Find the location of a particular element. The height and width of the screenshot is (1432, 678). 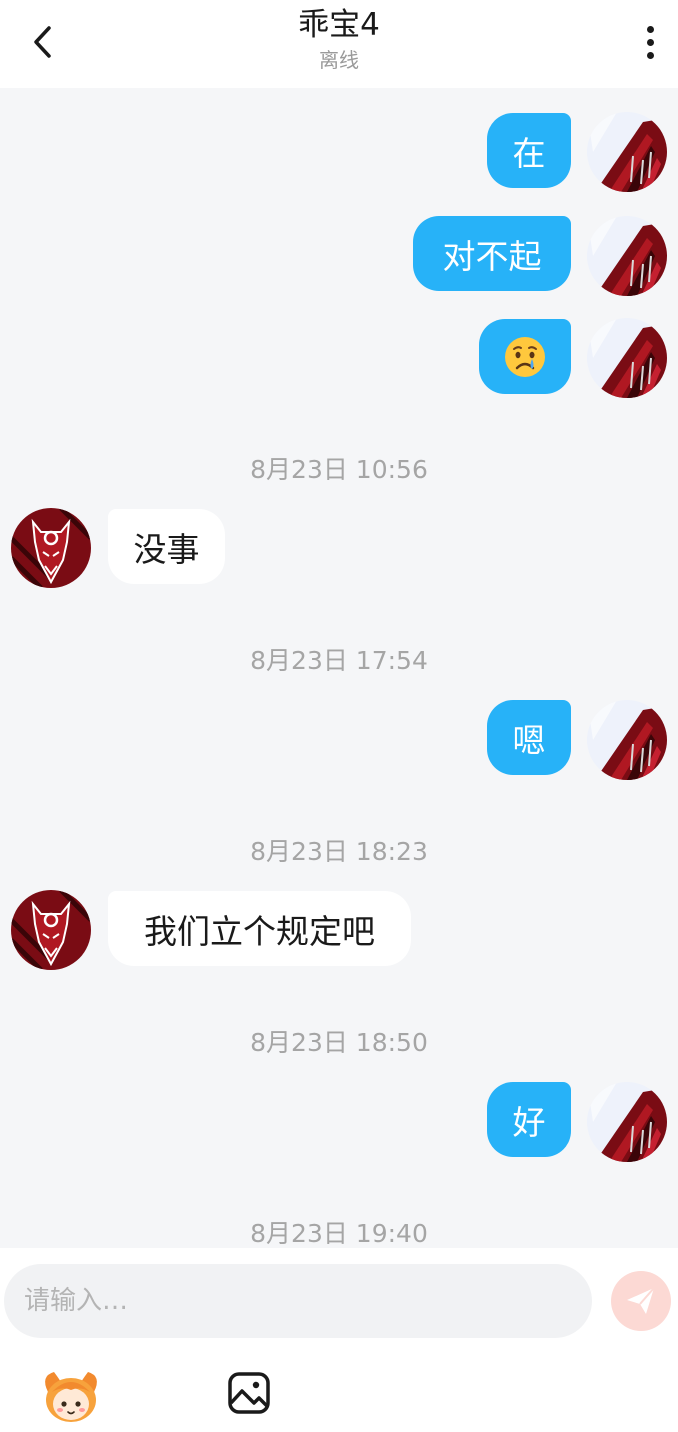

message-row-outgoing: 对不起 is located at coordinates (339, 256).